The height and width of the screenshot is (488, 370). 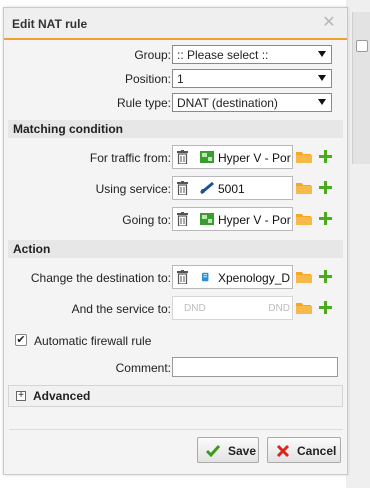 I want to click on save-button-label: Save, so click(x=242, y=451).